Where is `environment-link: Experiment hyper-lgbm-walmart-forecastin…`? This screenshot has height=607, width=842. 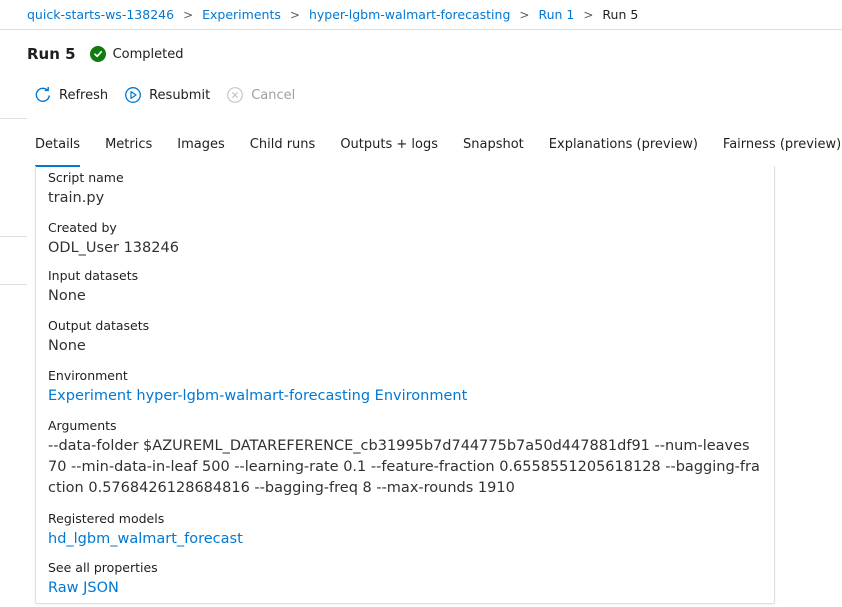
environment-link: Experiment hyper-lgbm-walmart-forecastin… is located at coordinates (257, 396).